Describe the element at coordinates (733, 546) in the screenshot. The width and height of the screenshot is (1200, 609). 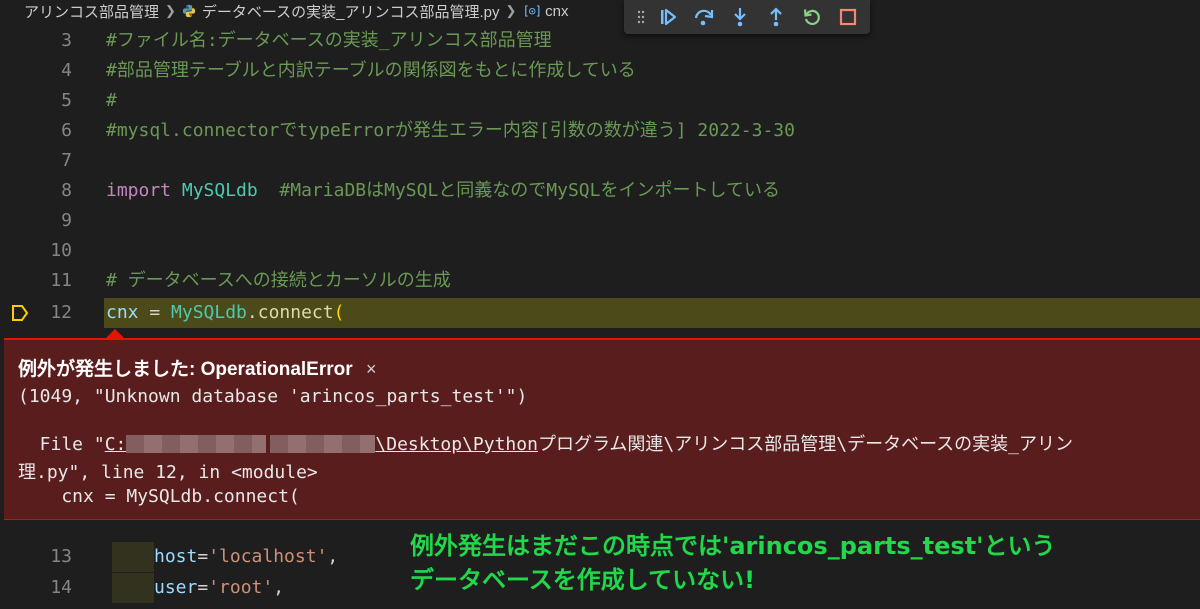
I see `annotation-line-1: 例外発生はまだこの時点では'arincos_parts_test'という` at that location.